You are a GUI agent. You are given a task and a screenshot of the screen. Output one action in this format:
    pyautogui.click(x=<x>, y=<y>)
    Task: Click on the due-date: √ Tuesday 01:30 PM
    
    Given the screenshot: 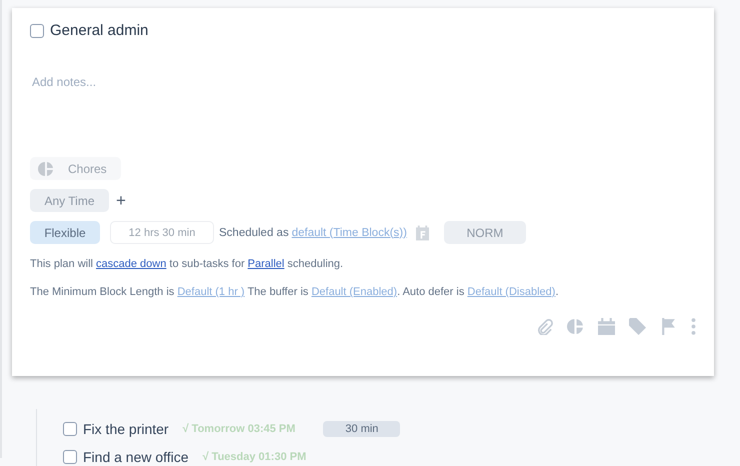 What is the action you would take?
    pyautogui.click(x=254, y=457)
    